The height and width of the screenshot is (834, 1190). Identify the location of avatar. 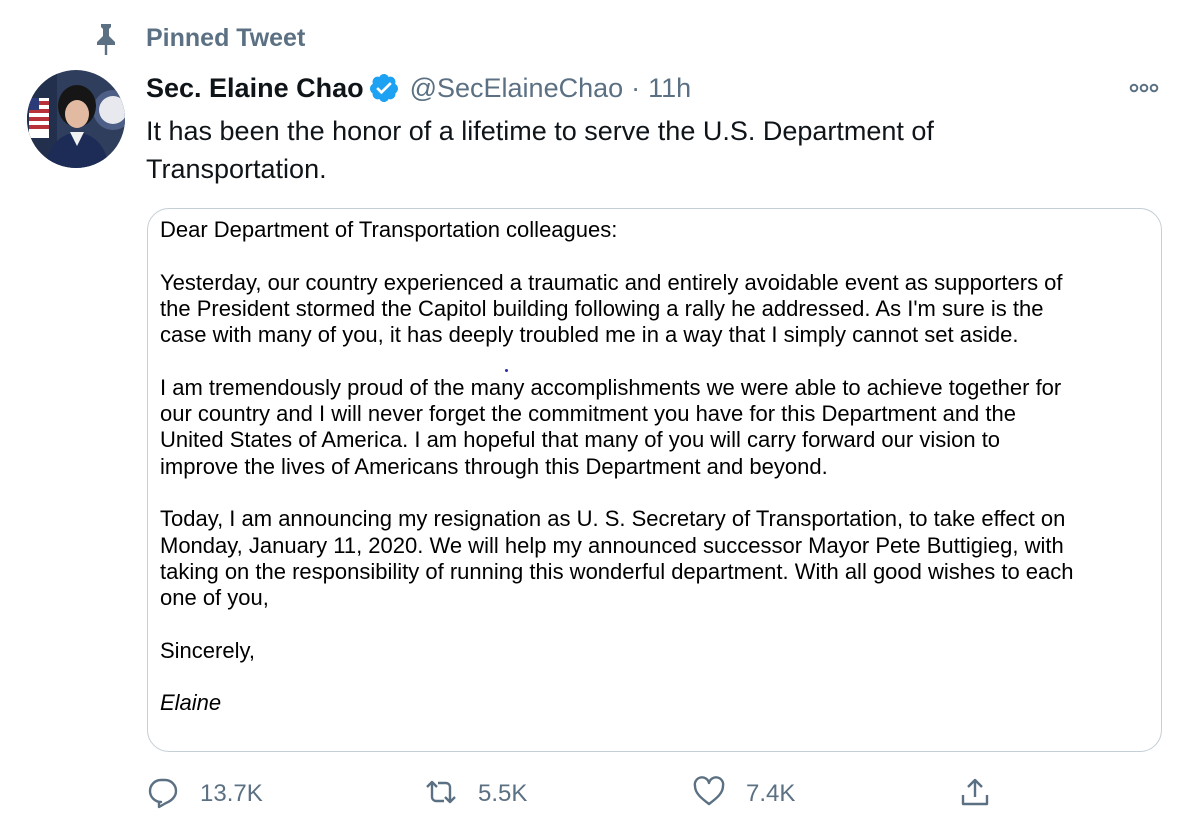
(76, 119).